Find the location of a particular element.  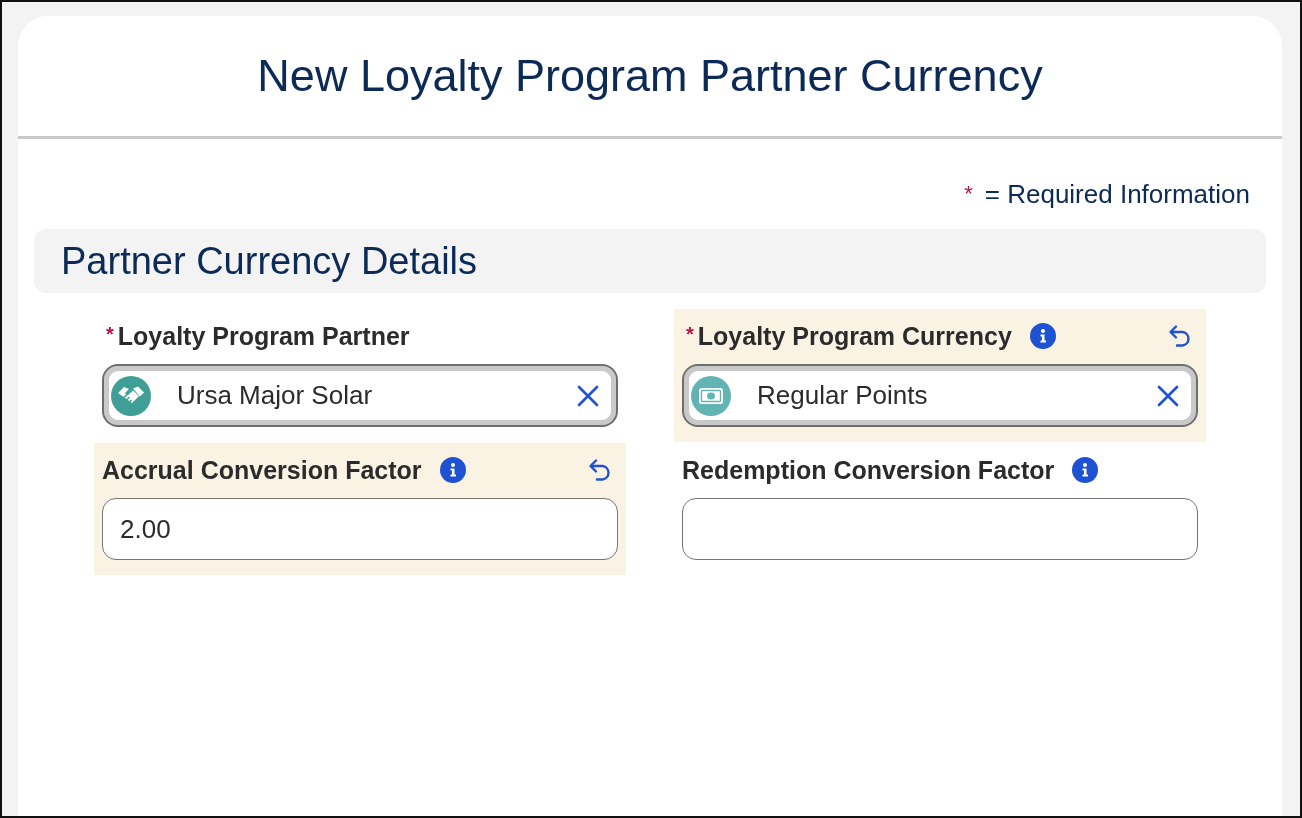

field-label: Accrual Conversion Factor is located at coordinates (262, 470).